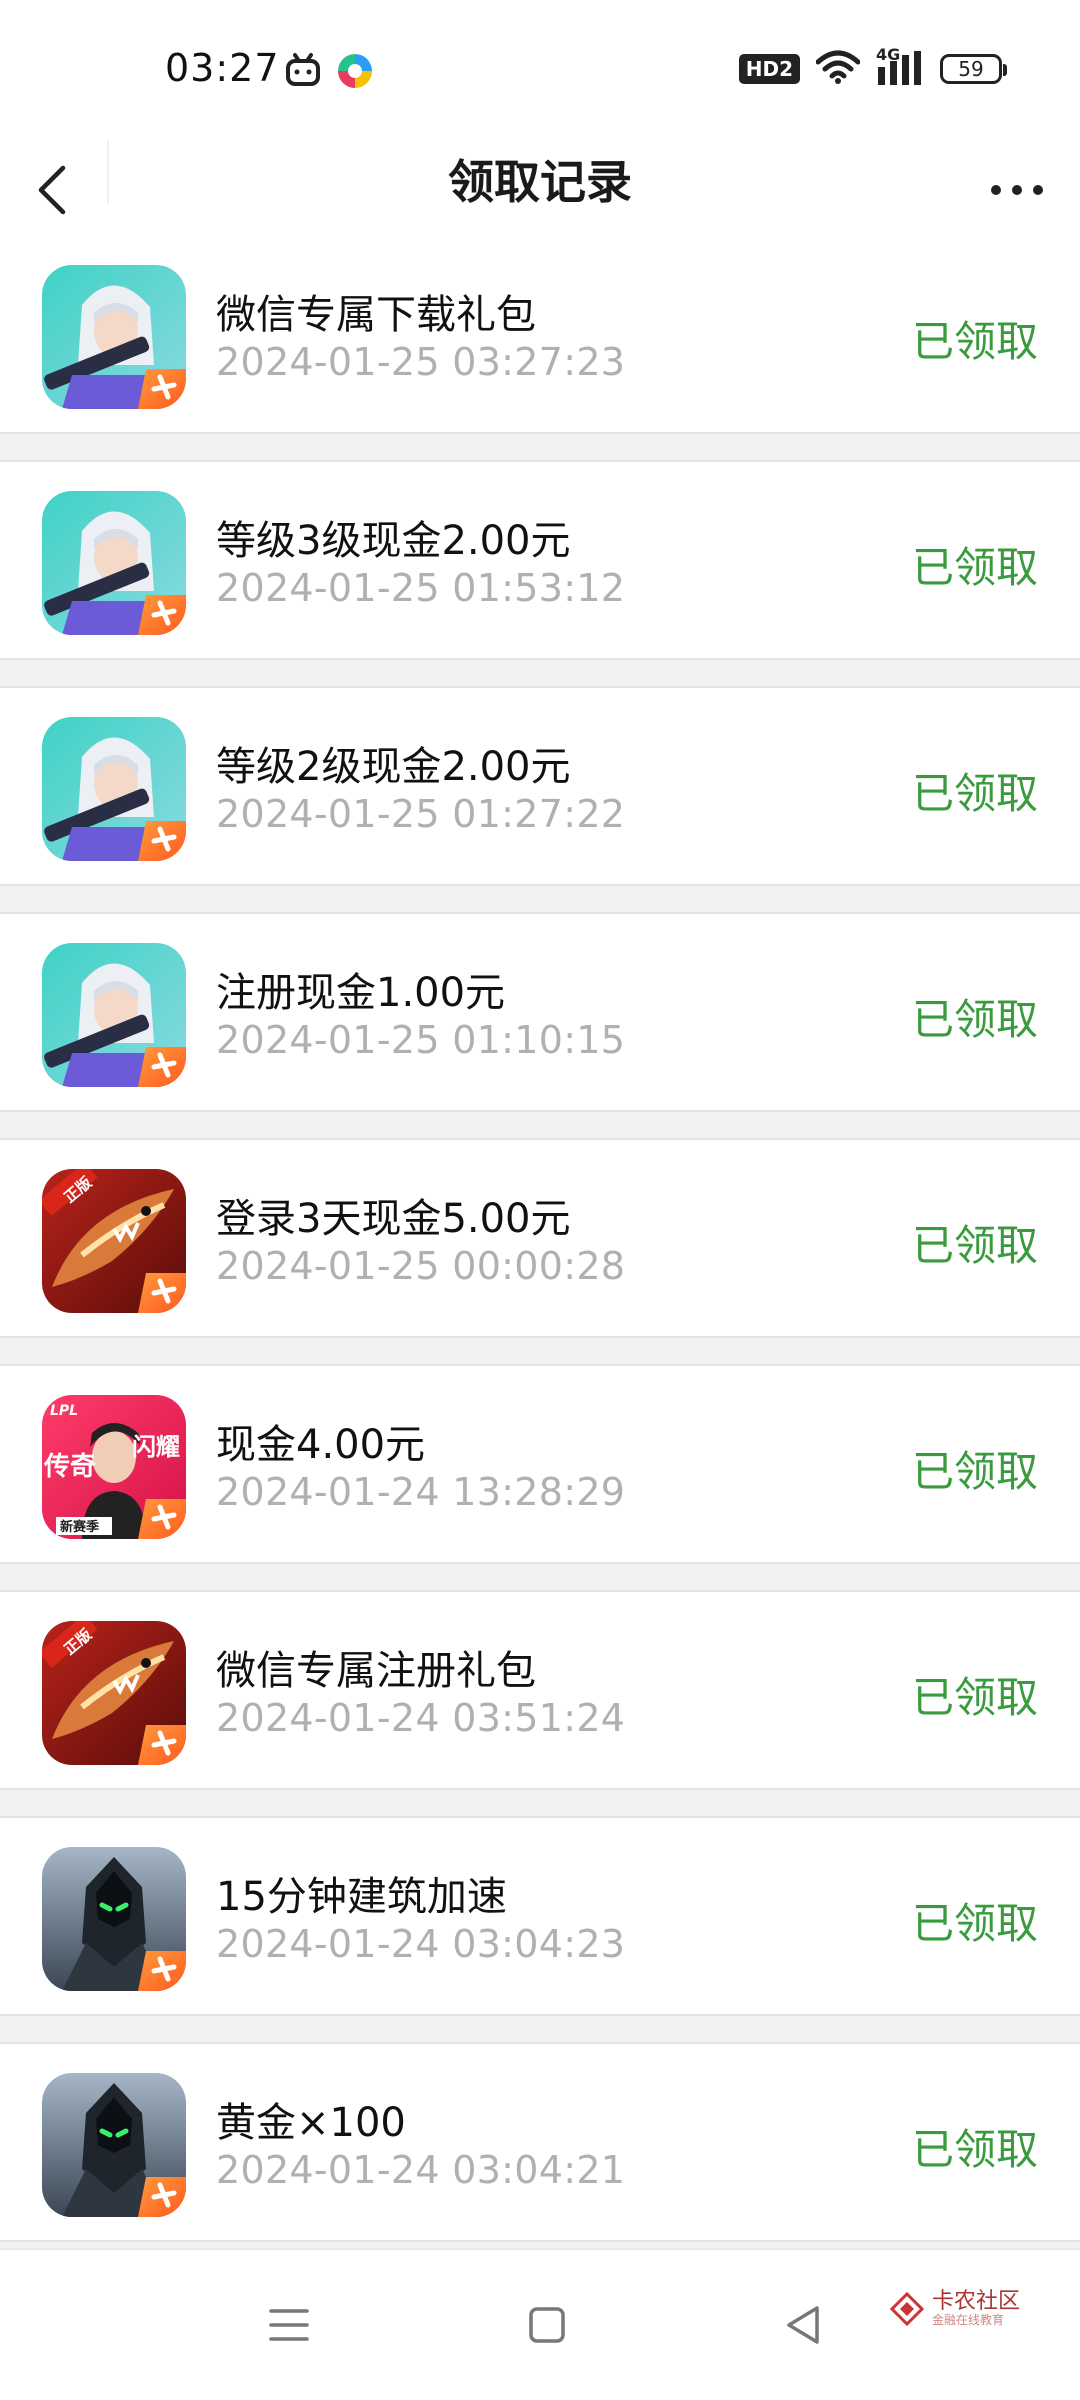 The width and height of the screenshot is (1080, 2400). Describe the element at coordinates (393, 767) in the screenshot. I see `record-title: 等级2级现金2.00元` at that location.